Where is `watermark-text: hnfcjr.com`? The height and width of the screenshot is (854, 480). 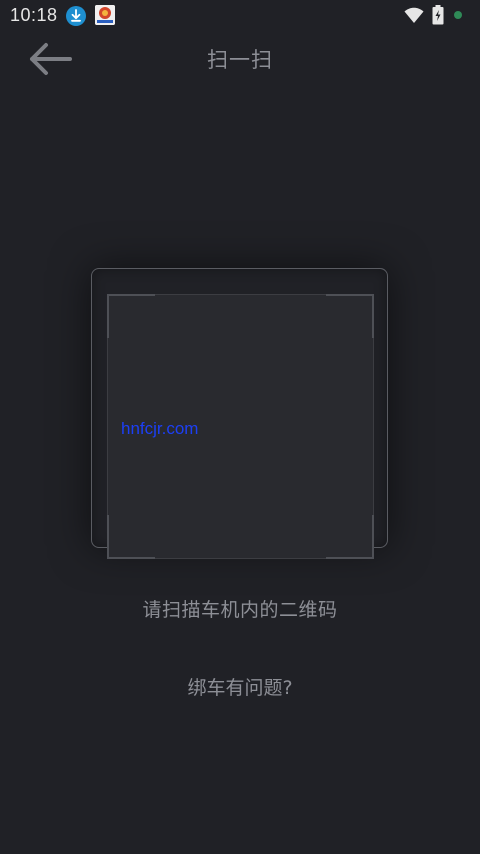
watermark-text: hnfcjr.com is located at coordinates (160, 428).